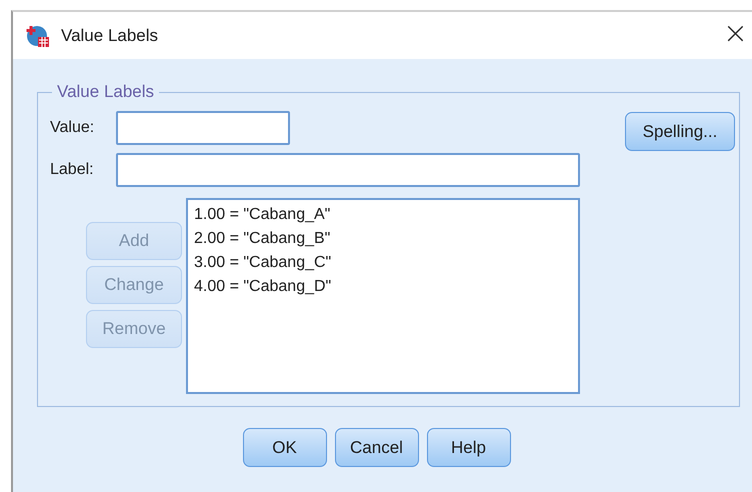 The width and height of the screenshot is (752, 492). What do you see at coordinates (383, 215) in the screenshot?
I see `list-item: 1.00 = "Cabang_A"` at bounding box center [383, 215].